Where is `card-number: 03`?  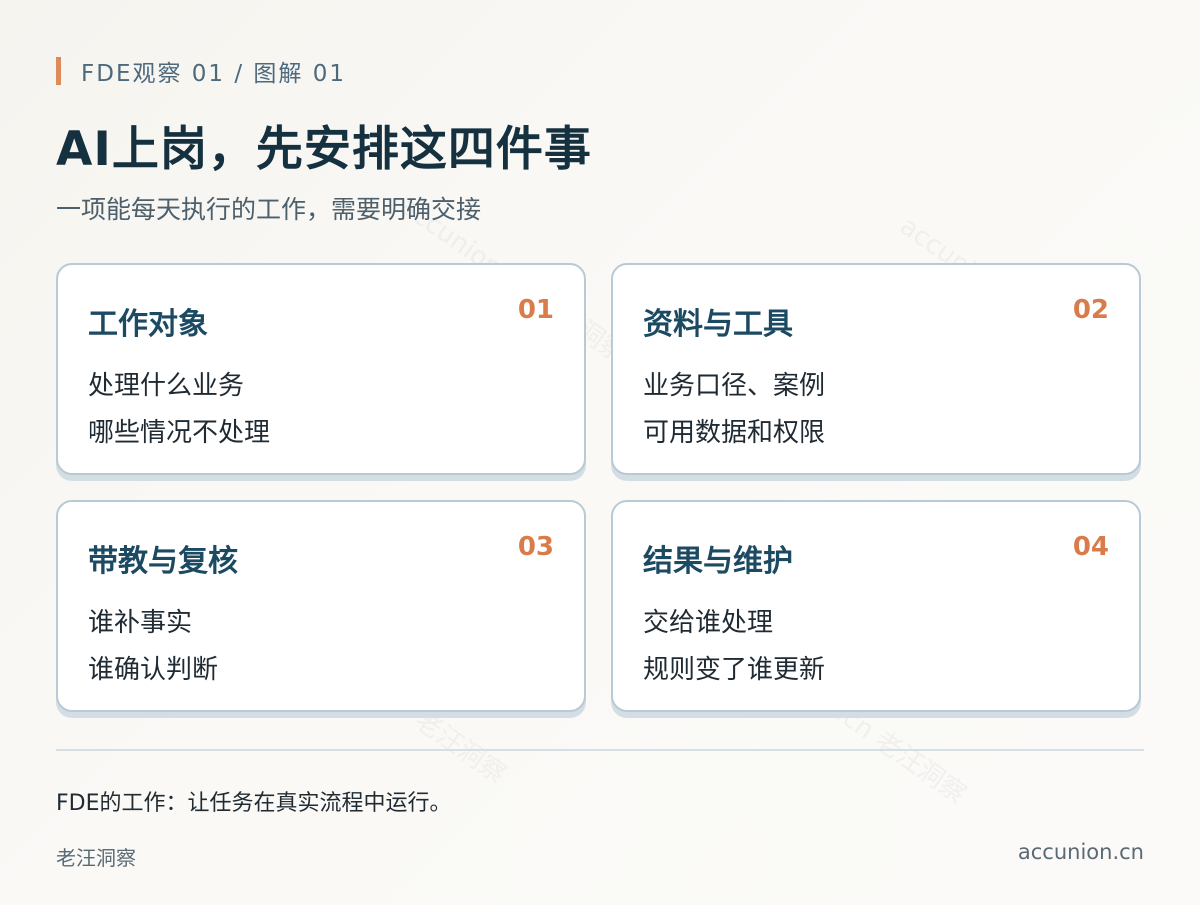 card-number: 03 is located at coordinates (535, 547).